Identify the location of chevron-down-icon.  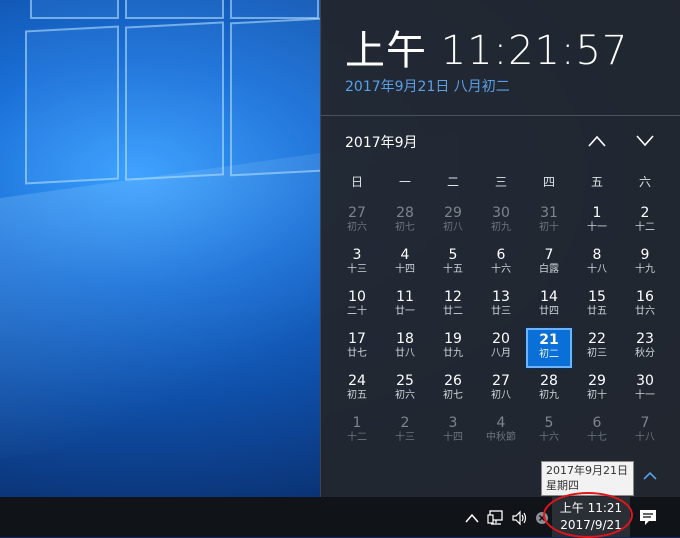
(645, 141).